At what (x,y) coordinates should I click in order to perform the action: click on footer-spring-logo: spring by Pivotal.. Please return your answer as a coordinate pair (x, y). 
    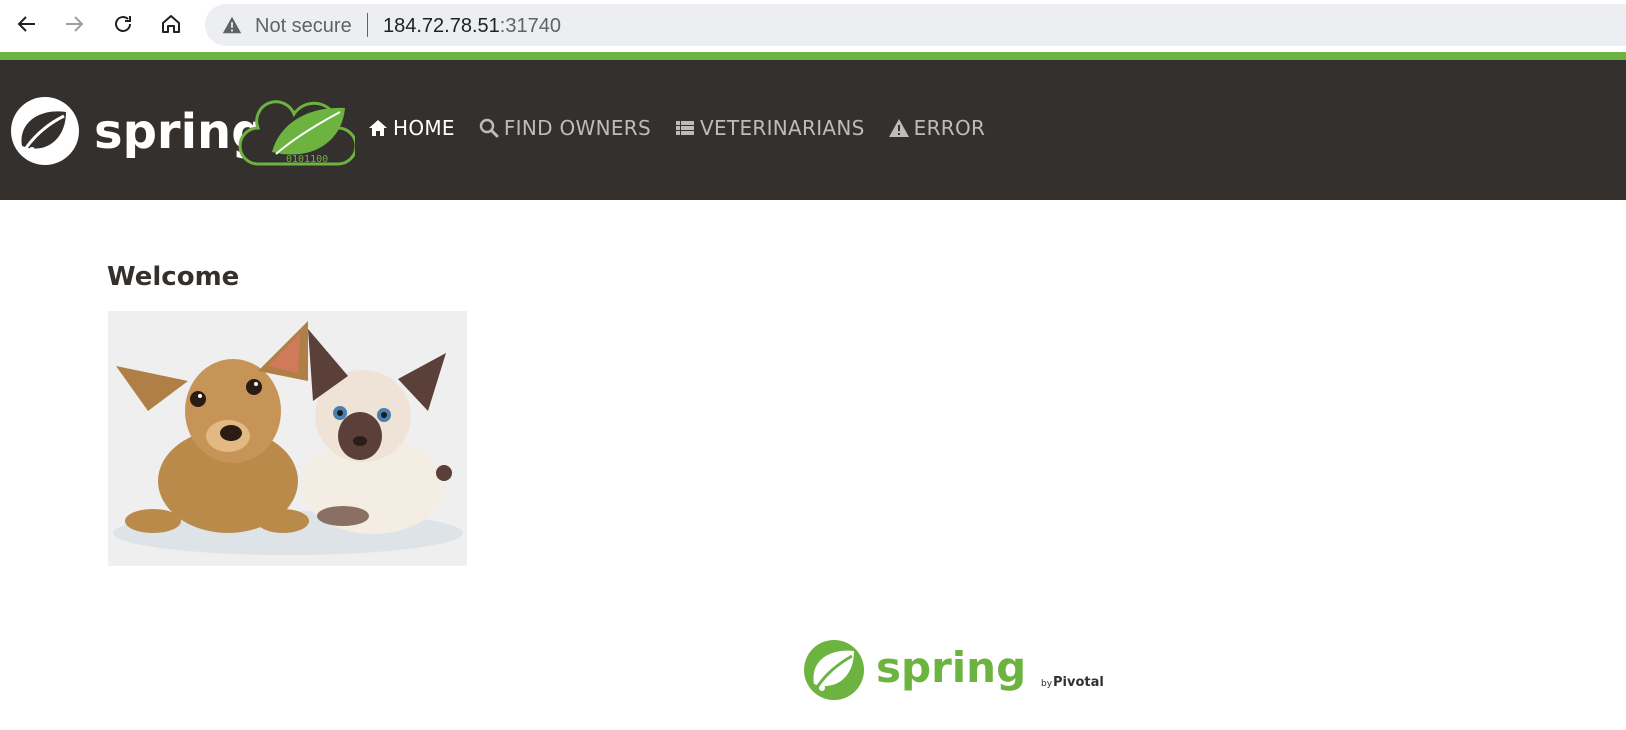
    Looking at the image, I should click on (954, 670).